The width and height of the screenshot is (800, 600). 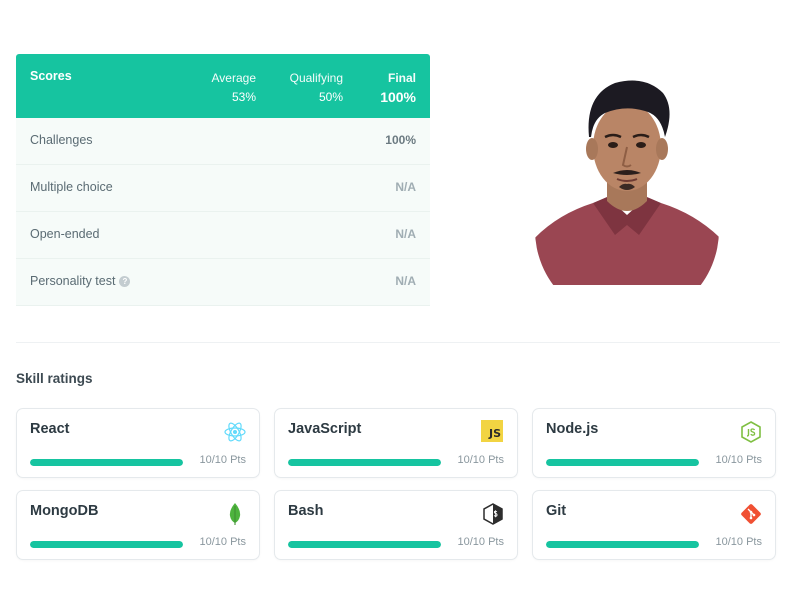 I want to click on skill-card-bash: Bash 10/10 Pts, so click(x=396, y=525).